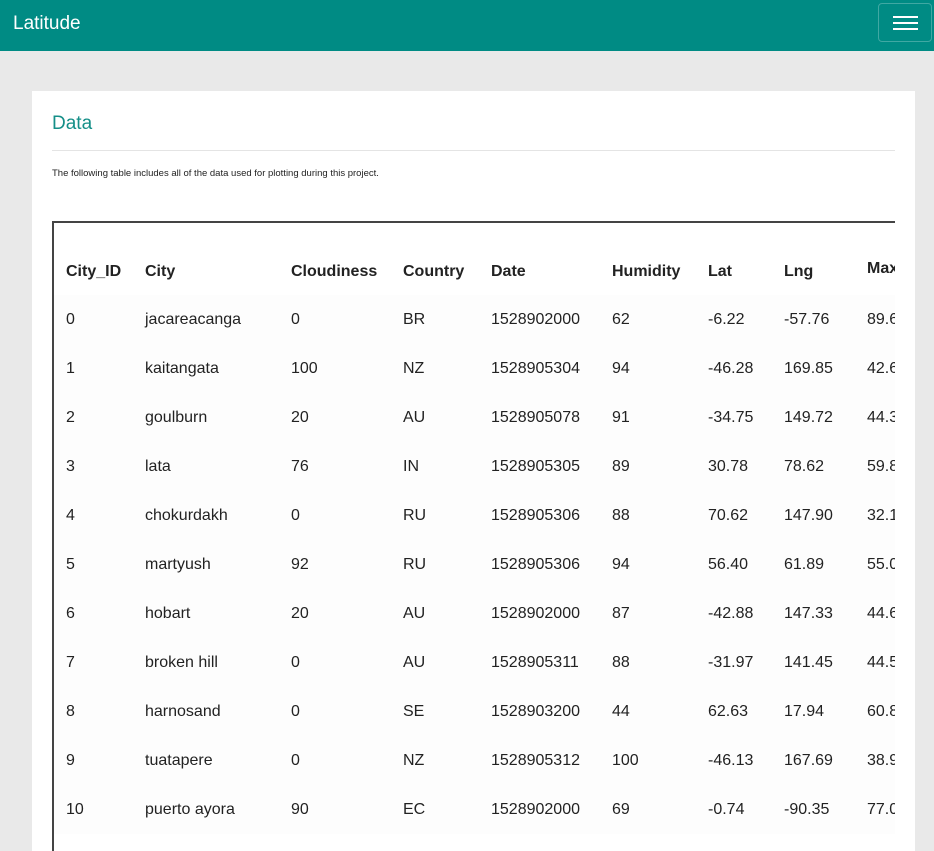 The width and height of the screenshot is (934, 851). I want to click on header-country: Country, so click(434, 271).